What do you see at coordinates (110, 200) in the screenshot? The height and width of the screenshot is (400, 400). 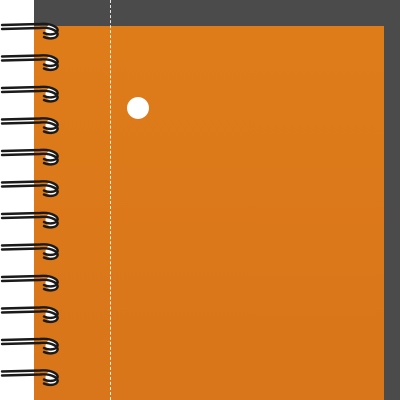 I see `perforation-line` at bounding box center [110, 200].